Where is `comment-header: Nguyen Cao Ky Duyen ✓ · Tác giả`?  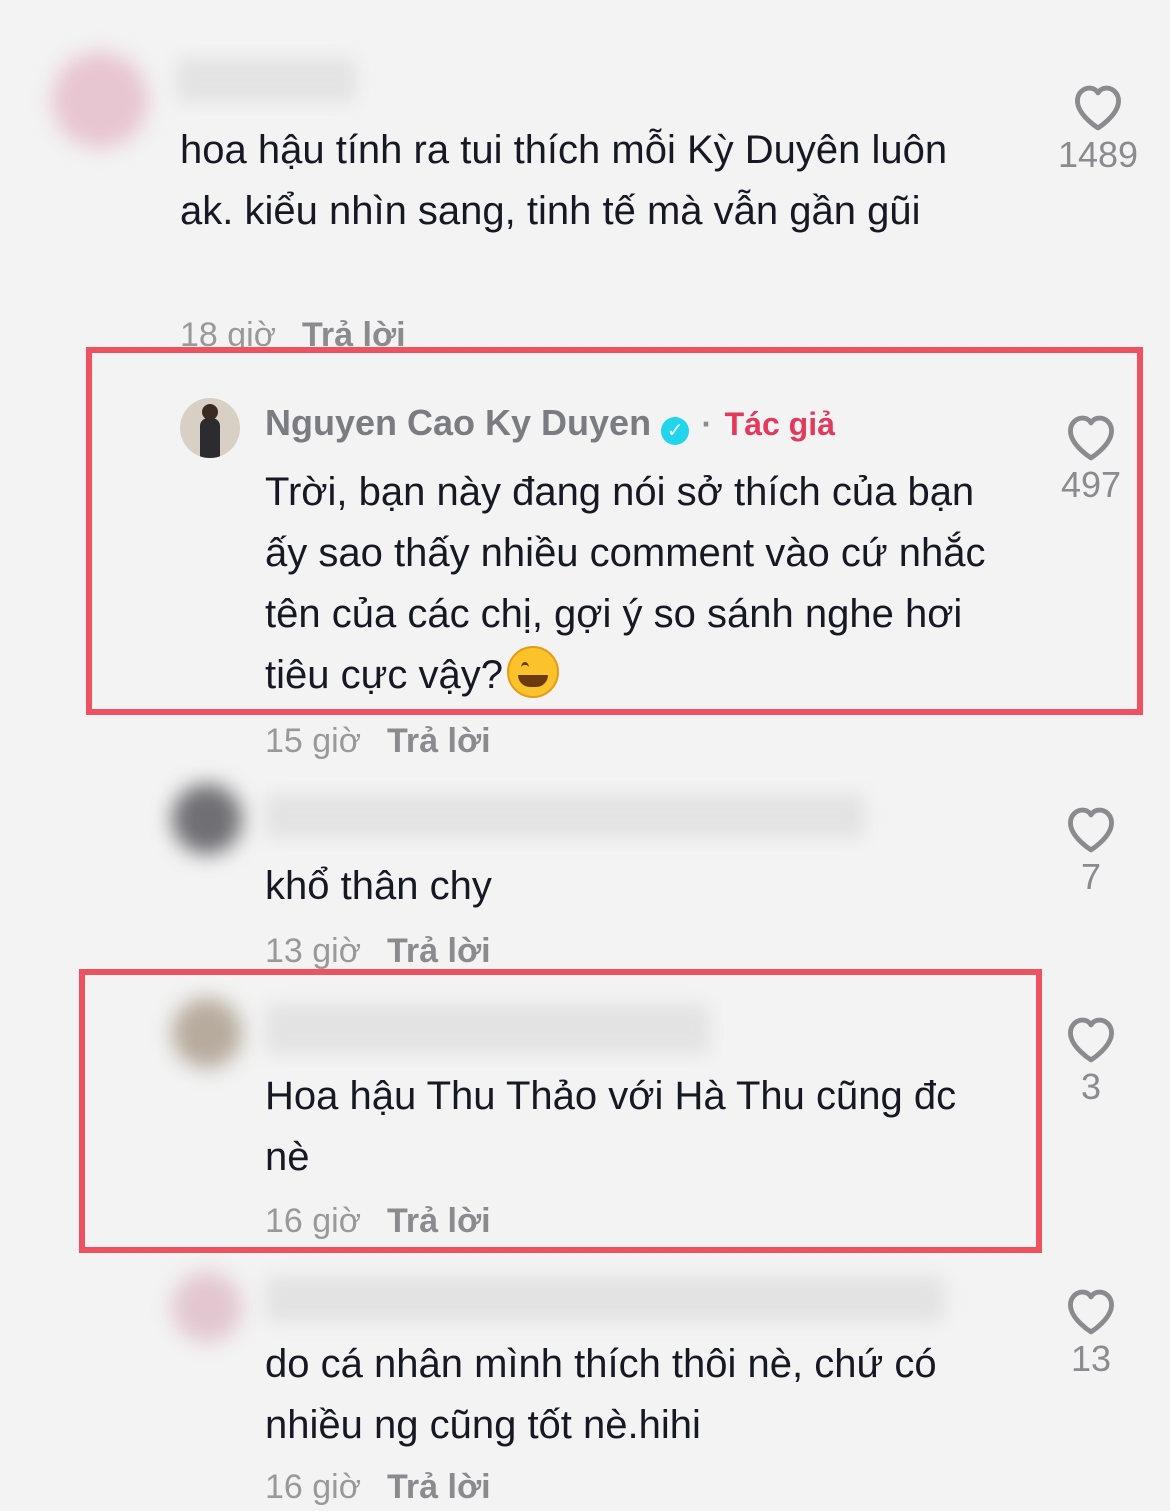 comment-header: Nguyen Cao Ky Duyen ✓ · Tác giả is located at coordinates (550, 423).